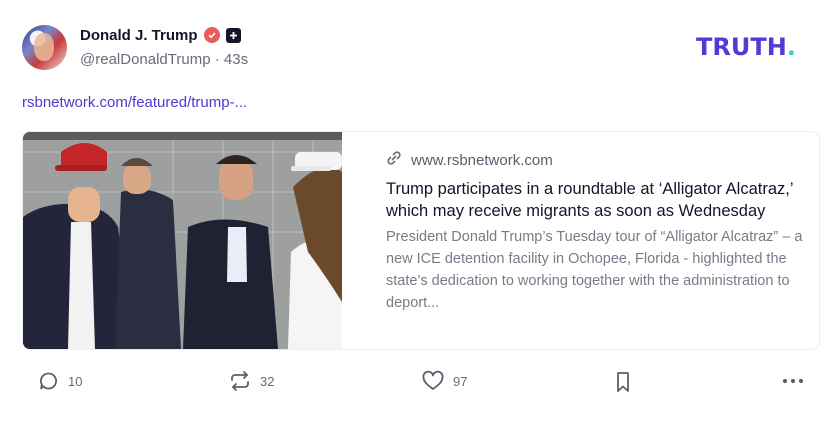  I want to click on verified-icon, so click(211, 35).